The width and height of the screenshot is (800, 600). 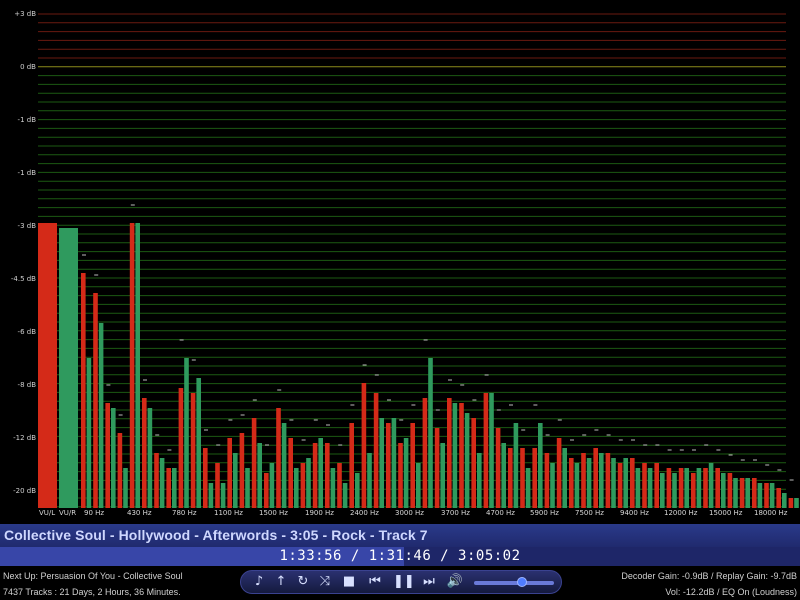 What do you see at coordinates (522, 582) in the screenshot?
I see `volume-slider-handle` at bounding box center [522, 582].